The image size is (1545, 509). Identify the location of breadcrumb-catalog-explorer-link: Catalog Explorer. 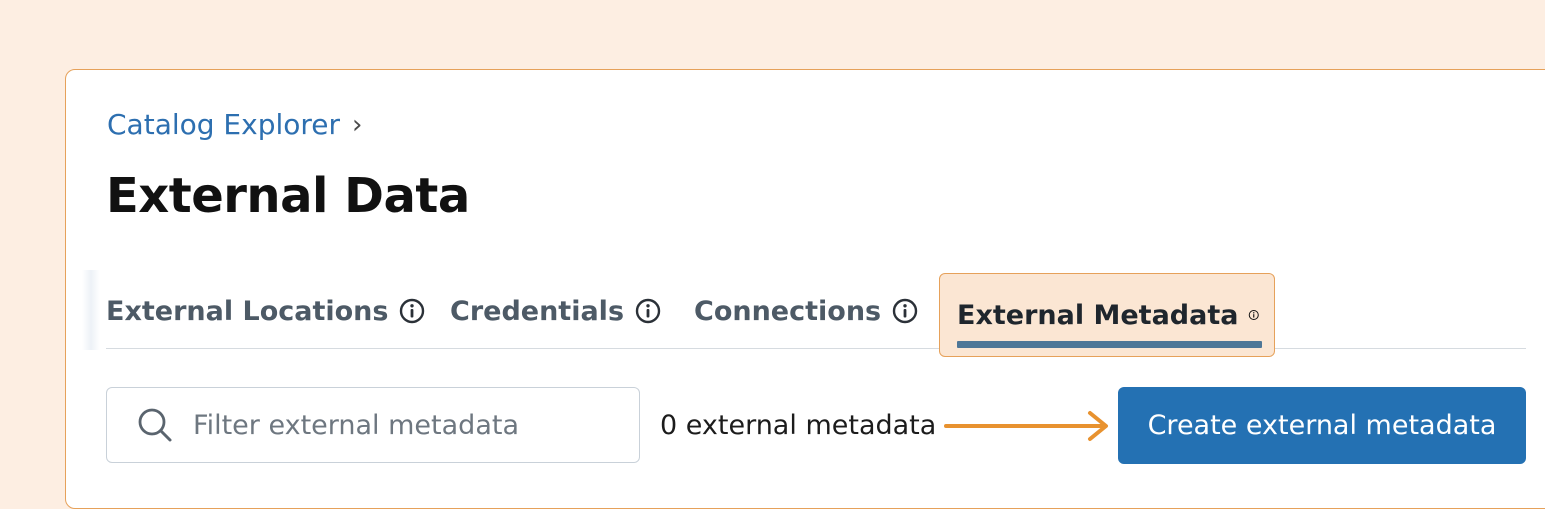
(223, 124).